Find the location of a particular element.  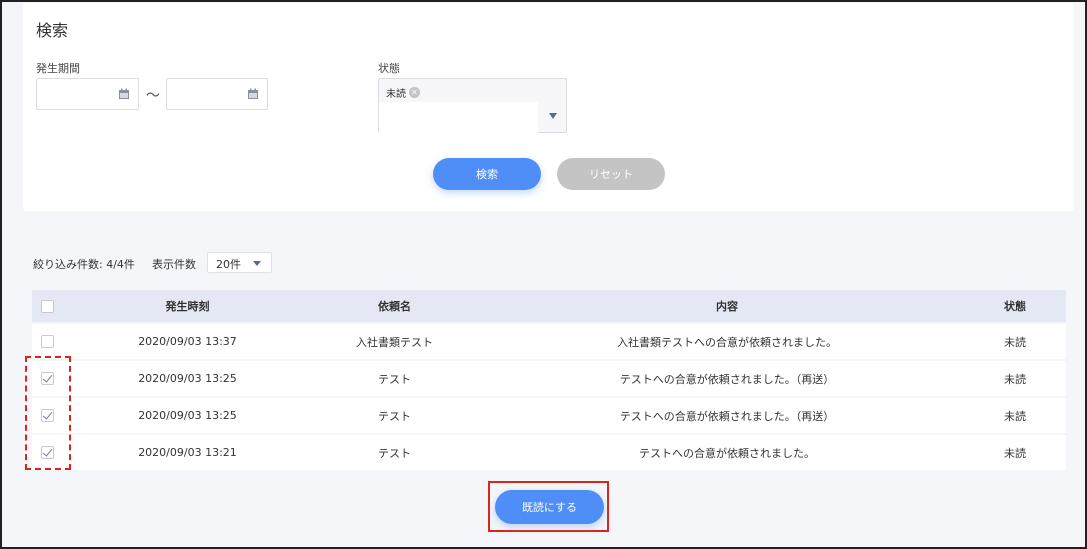

table-row: 2020/09/03 13:21 テスト テストへの合意が依頼されました。 未読 is located at coordinates (549, 452).